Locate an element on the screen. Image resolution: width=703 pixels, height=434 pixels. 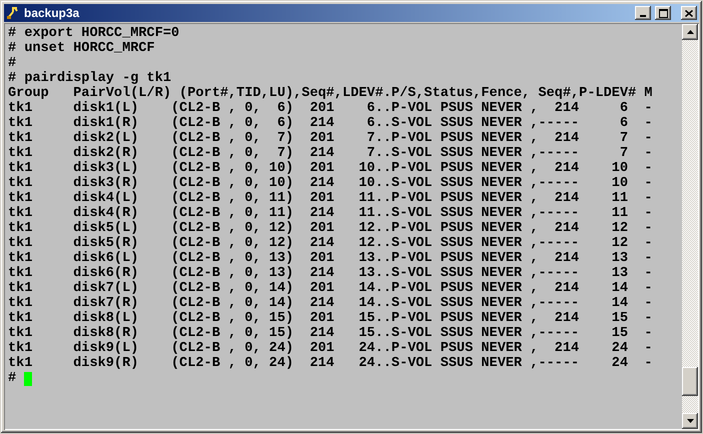
terminal-line: # pairdisplay -g tk1 is located at coordinates (90, 78).